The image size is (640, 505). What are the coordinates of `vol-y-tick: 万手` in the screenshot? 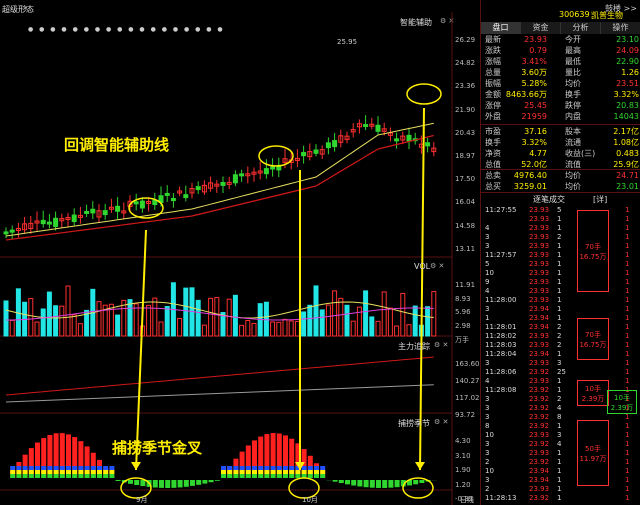 It's located at (462, 340).